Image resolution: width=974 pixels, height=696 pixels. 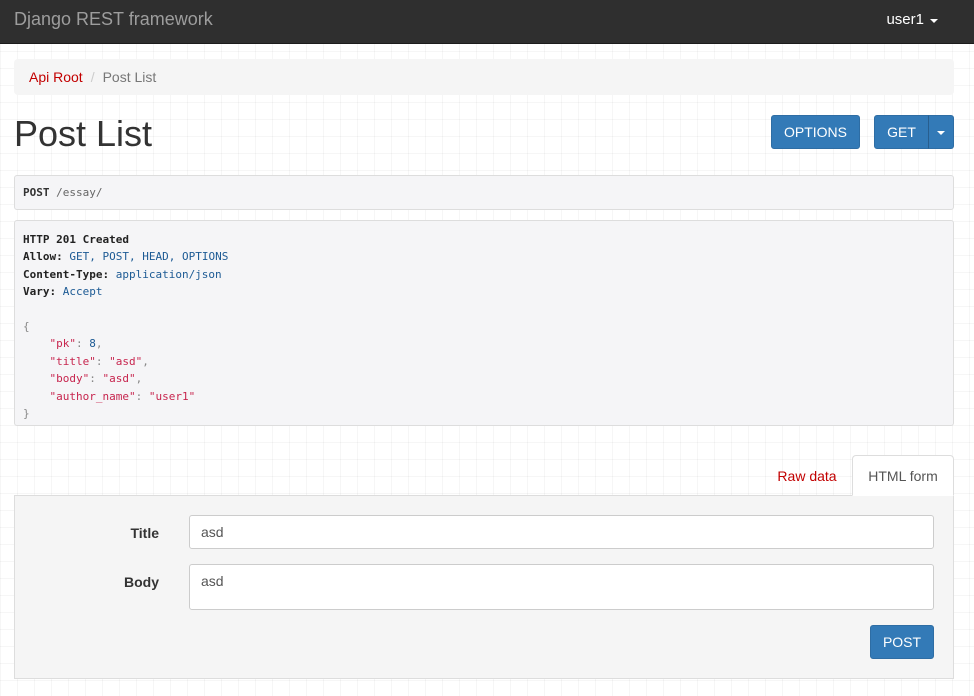 What do you see at coordinates (902, 642) in the screenshot?
I see `post-button: POST` at bounding box center [902, 642].